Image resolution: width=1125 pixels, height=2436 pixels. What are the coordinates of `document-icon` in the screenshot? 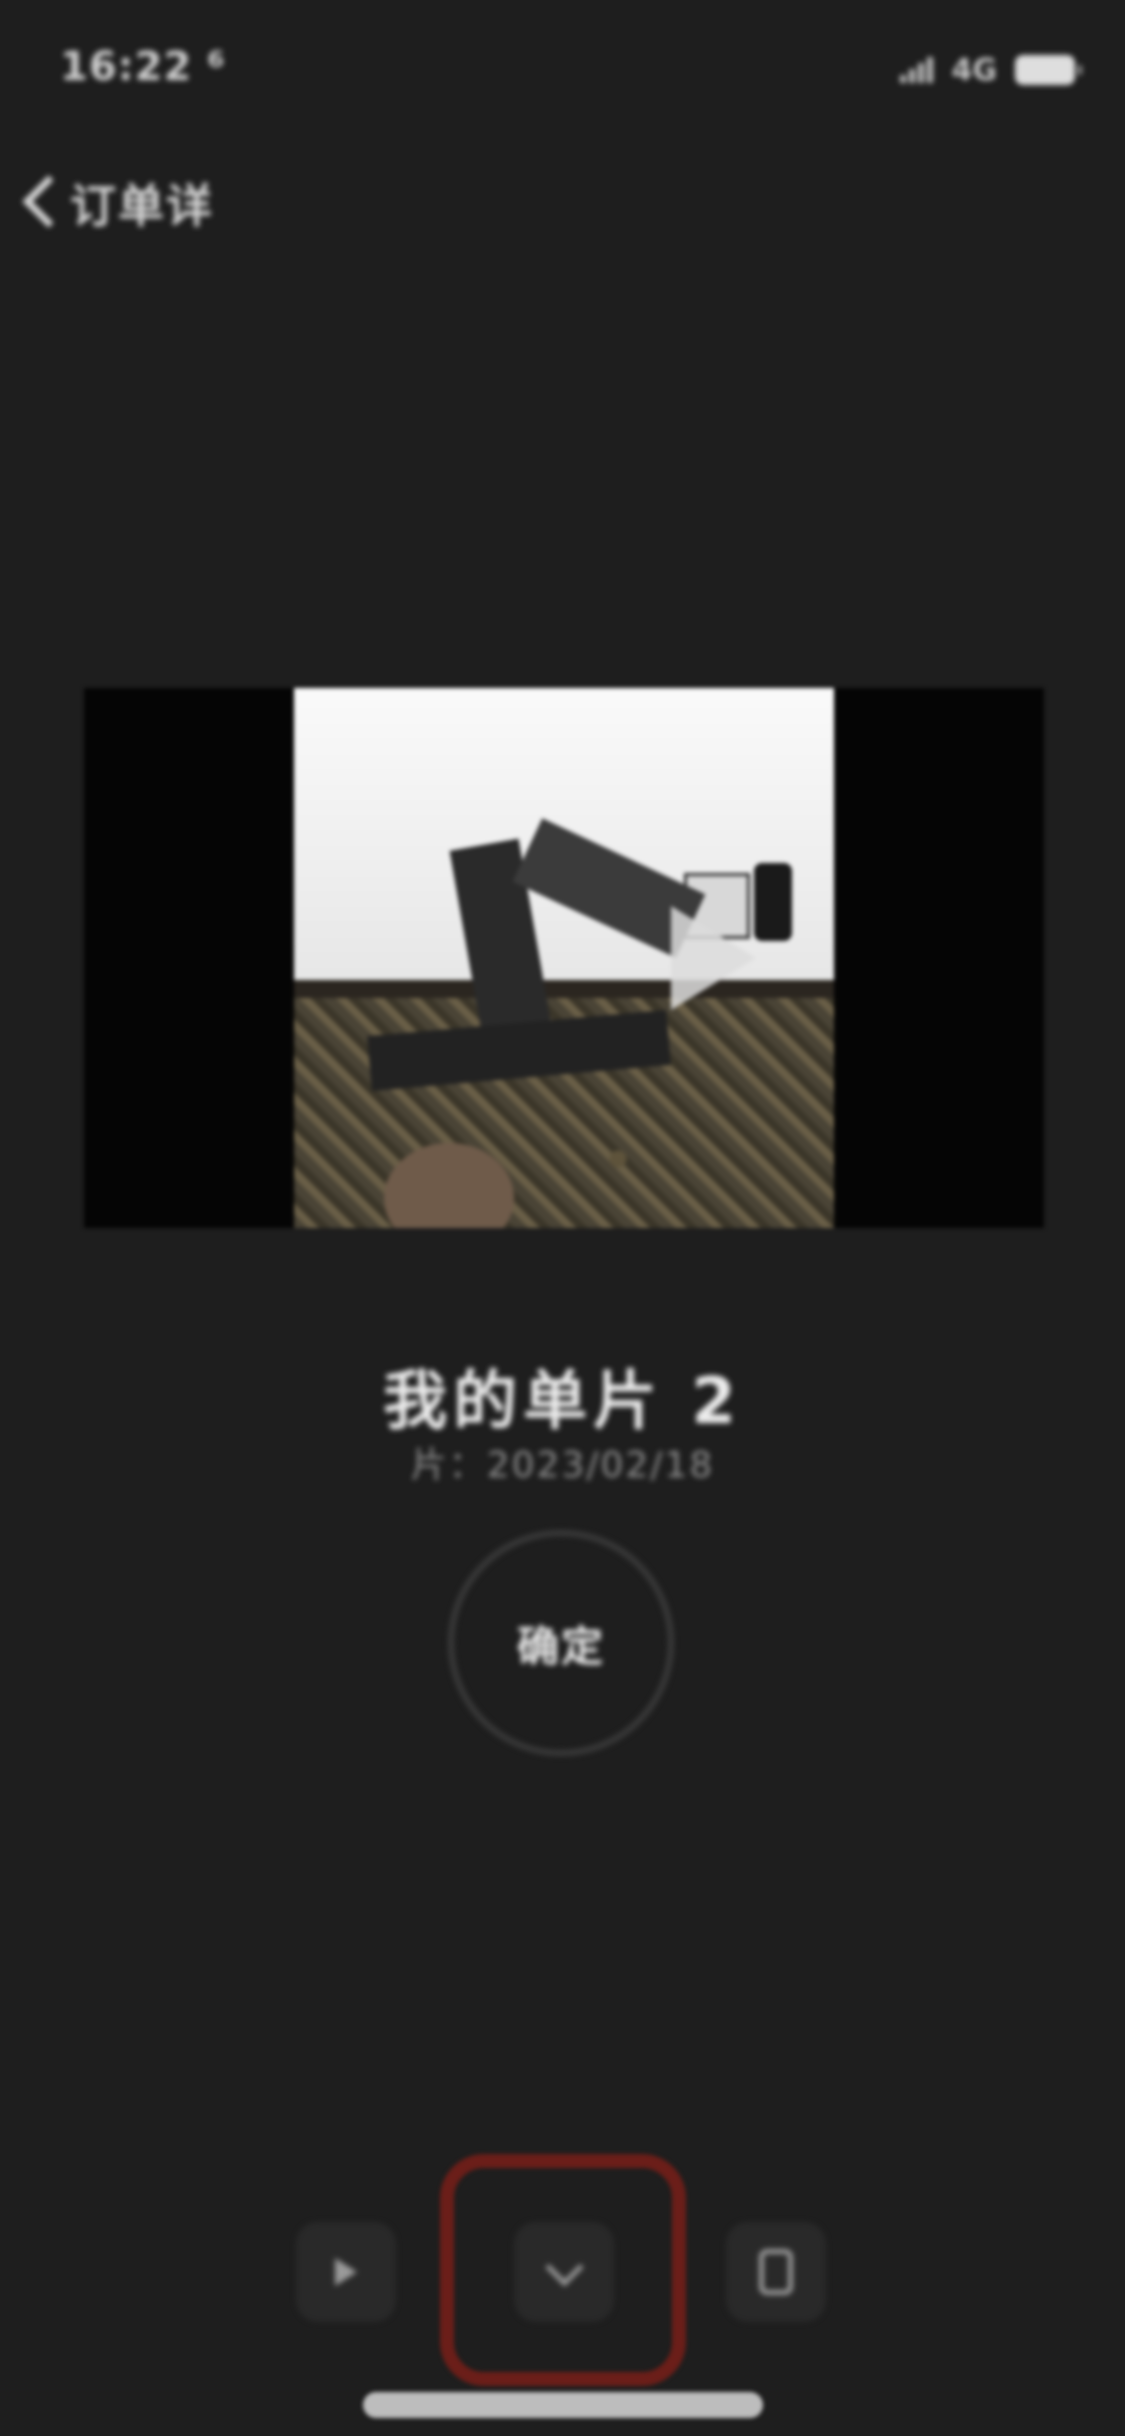 It's located at (776, 2272).